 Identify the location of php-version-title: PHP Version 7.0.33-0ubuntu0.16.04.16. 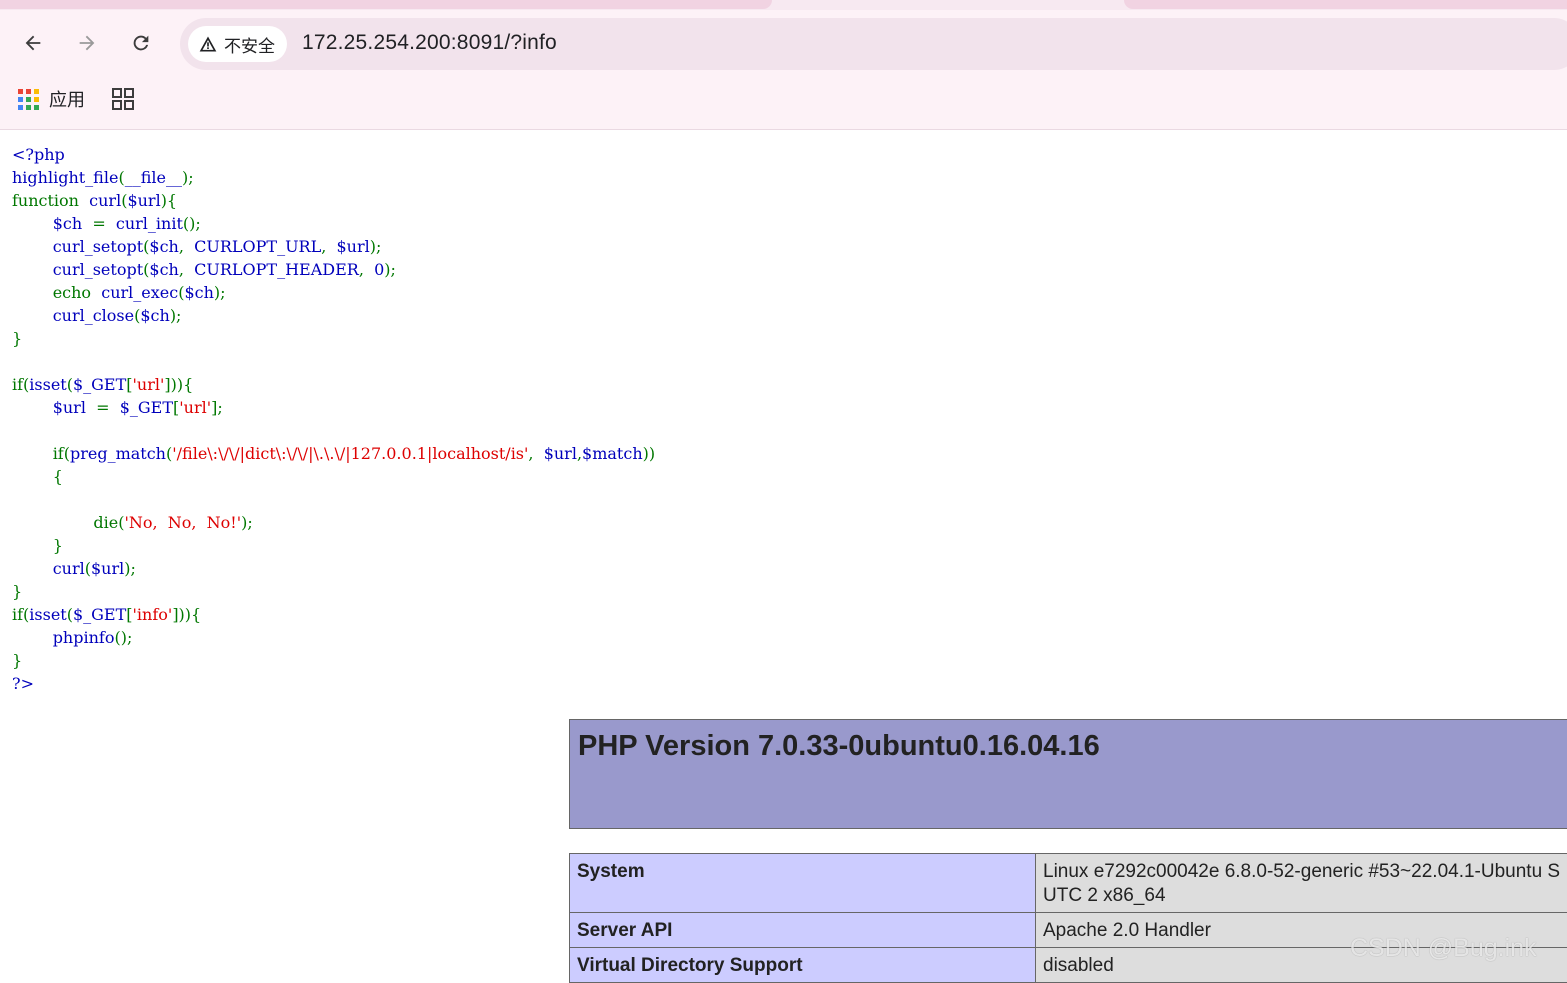
(839, 746).